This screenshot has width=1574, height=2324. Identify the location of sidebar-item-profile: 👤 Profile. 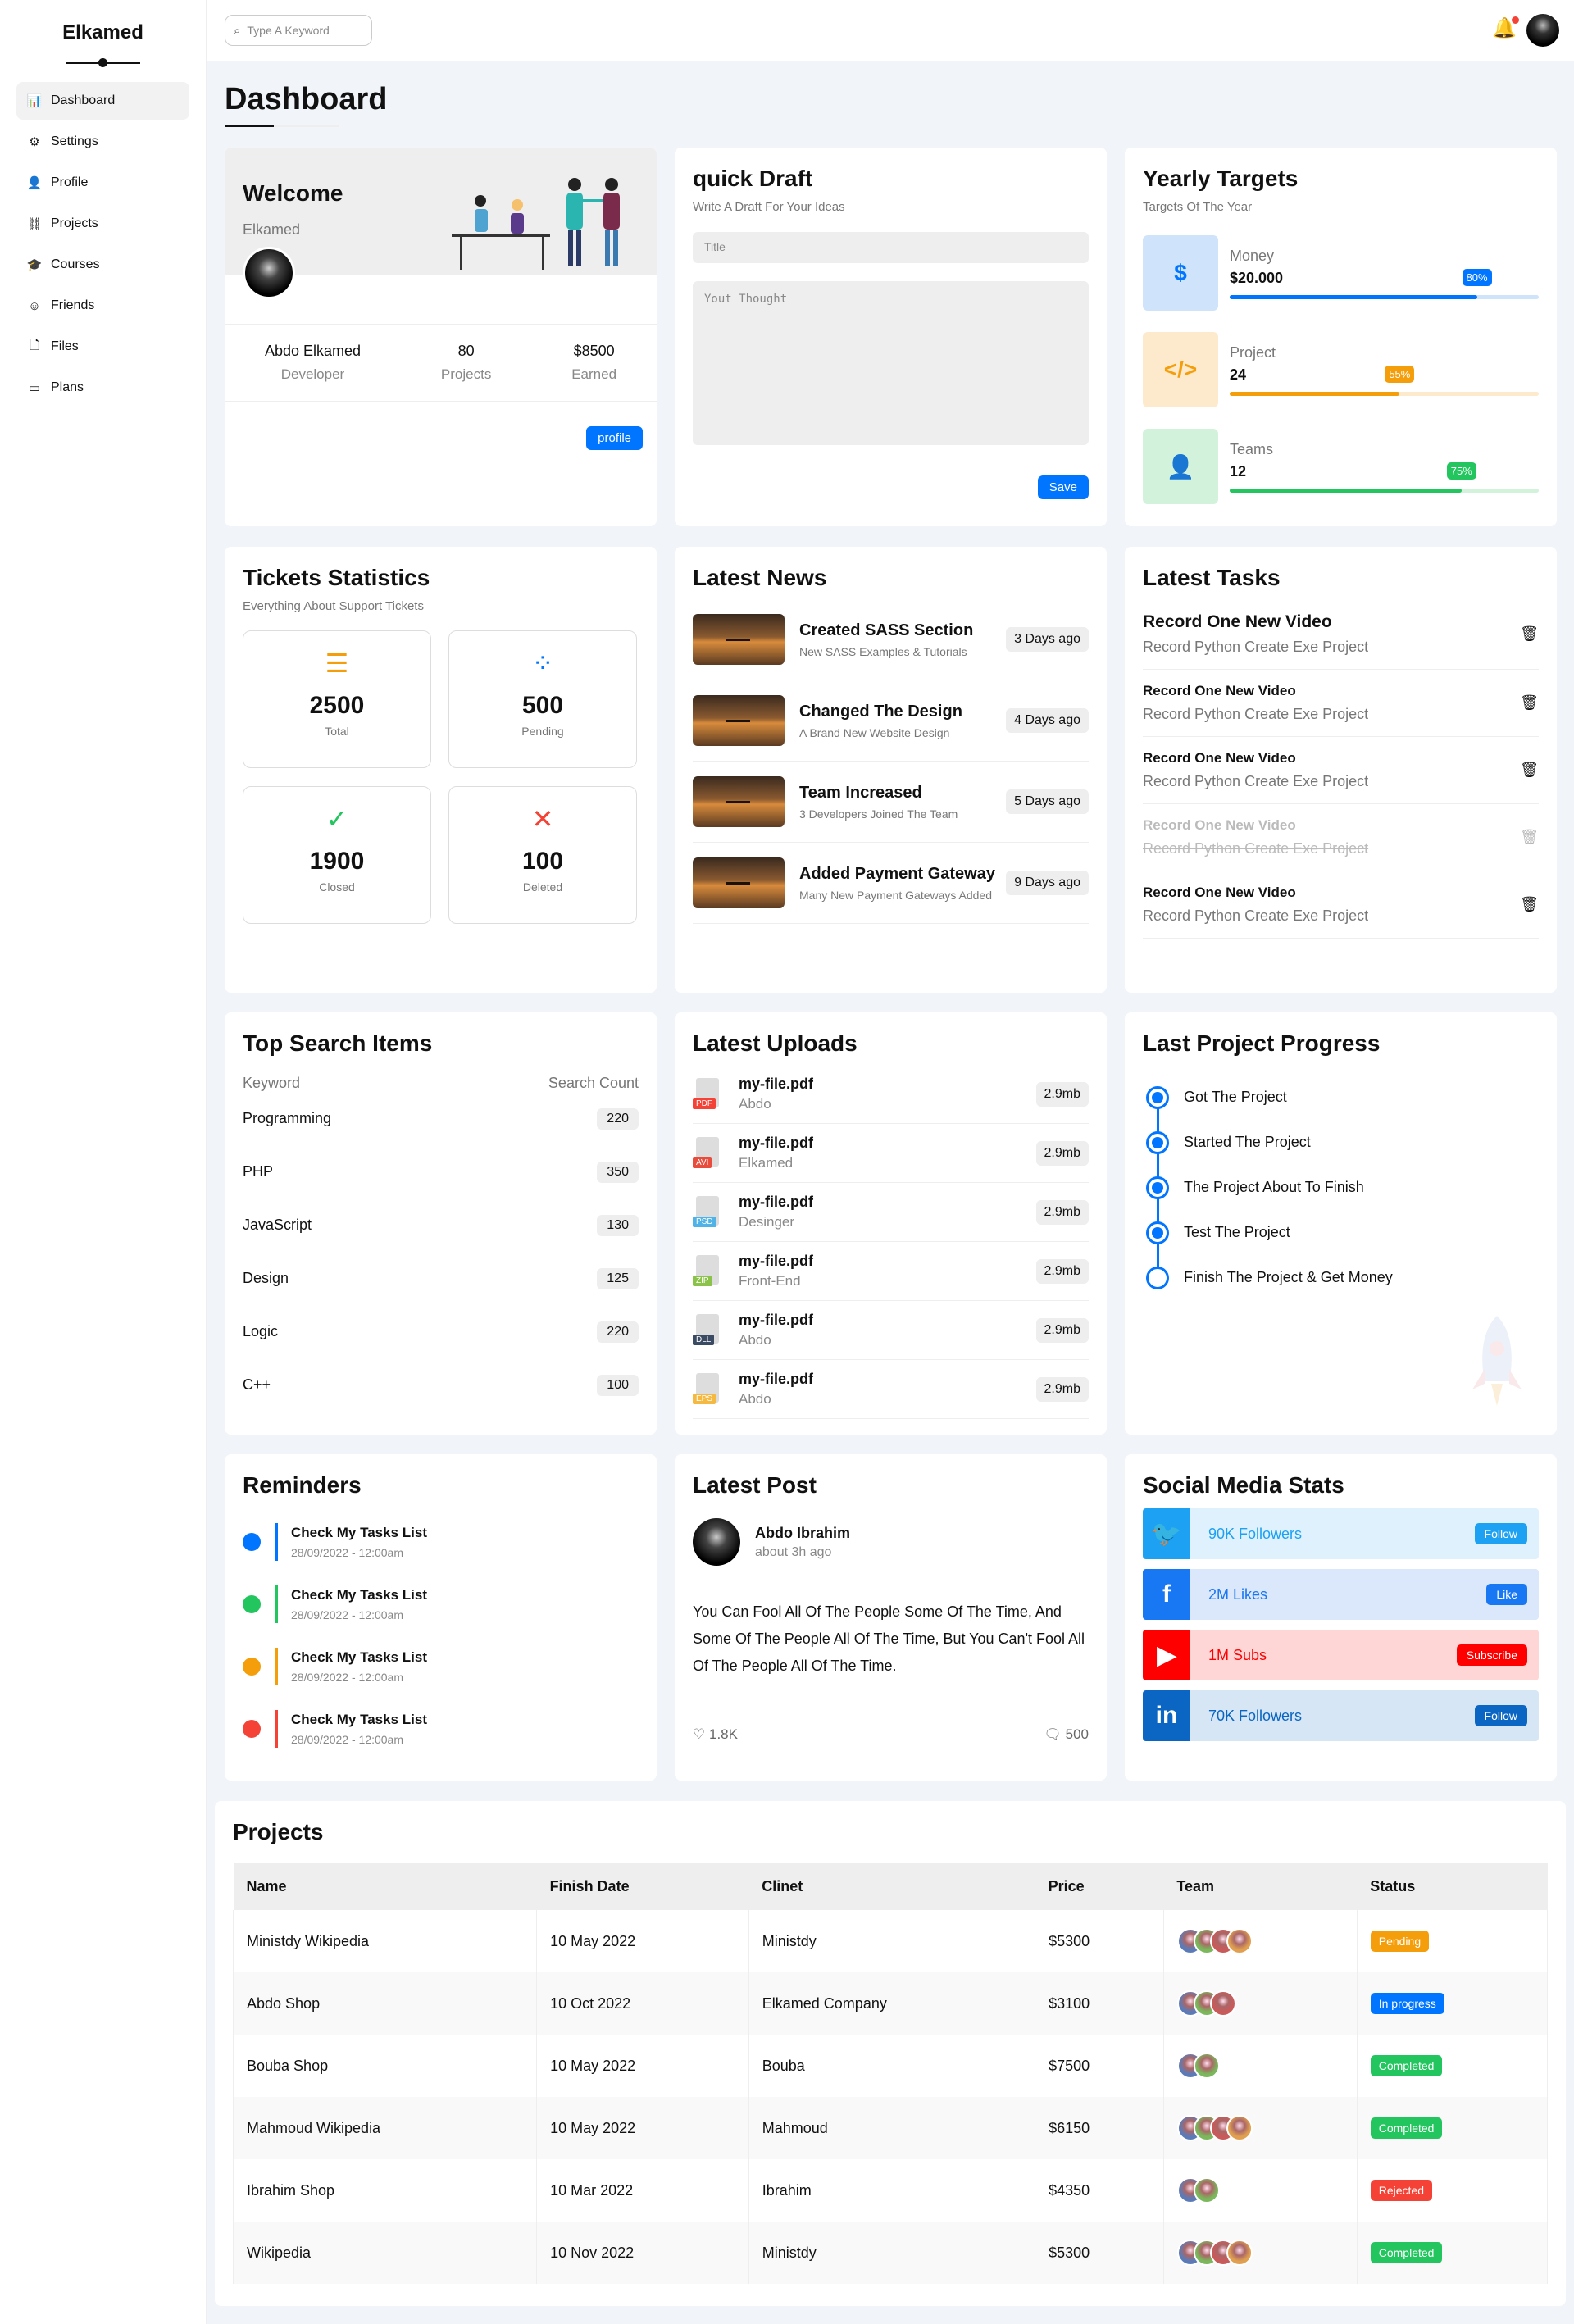
(102, 183).